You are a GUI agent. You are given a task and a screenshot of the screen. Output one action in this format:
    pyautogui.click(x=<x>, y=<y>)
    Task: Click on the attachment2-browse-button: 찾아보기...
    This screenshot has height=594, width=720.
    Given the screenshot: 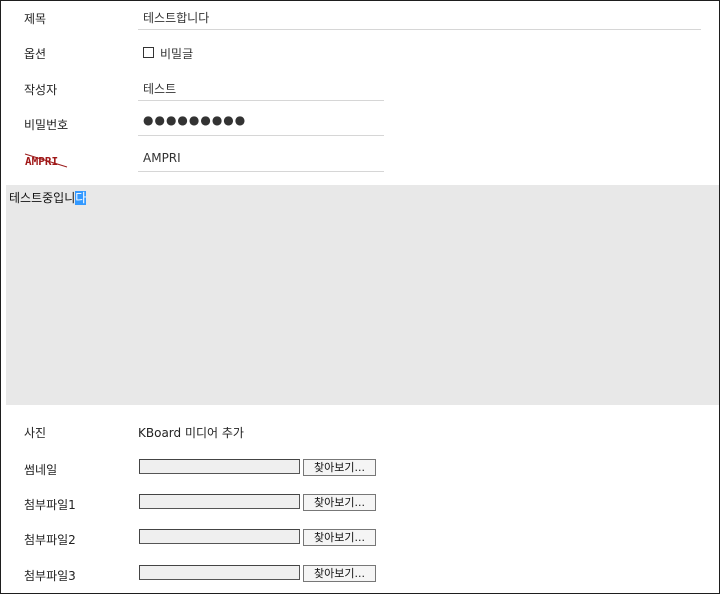 What is the action you would take?
    pyautogui.click(x=339, y=537)
    